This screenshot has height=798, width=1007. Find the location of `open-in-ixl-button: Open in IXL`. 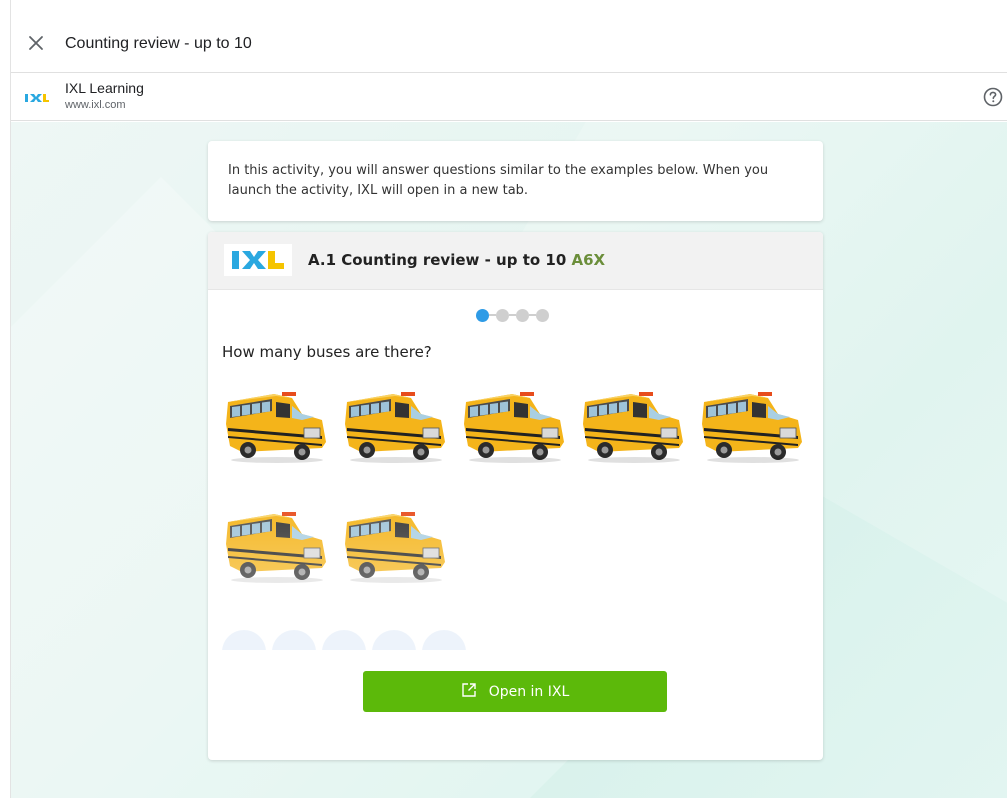

open-in-ixl-button: Open in IXL is located at coordinates (515, 691).